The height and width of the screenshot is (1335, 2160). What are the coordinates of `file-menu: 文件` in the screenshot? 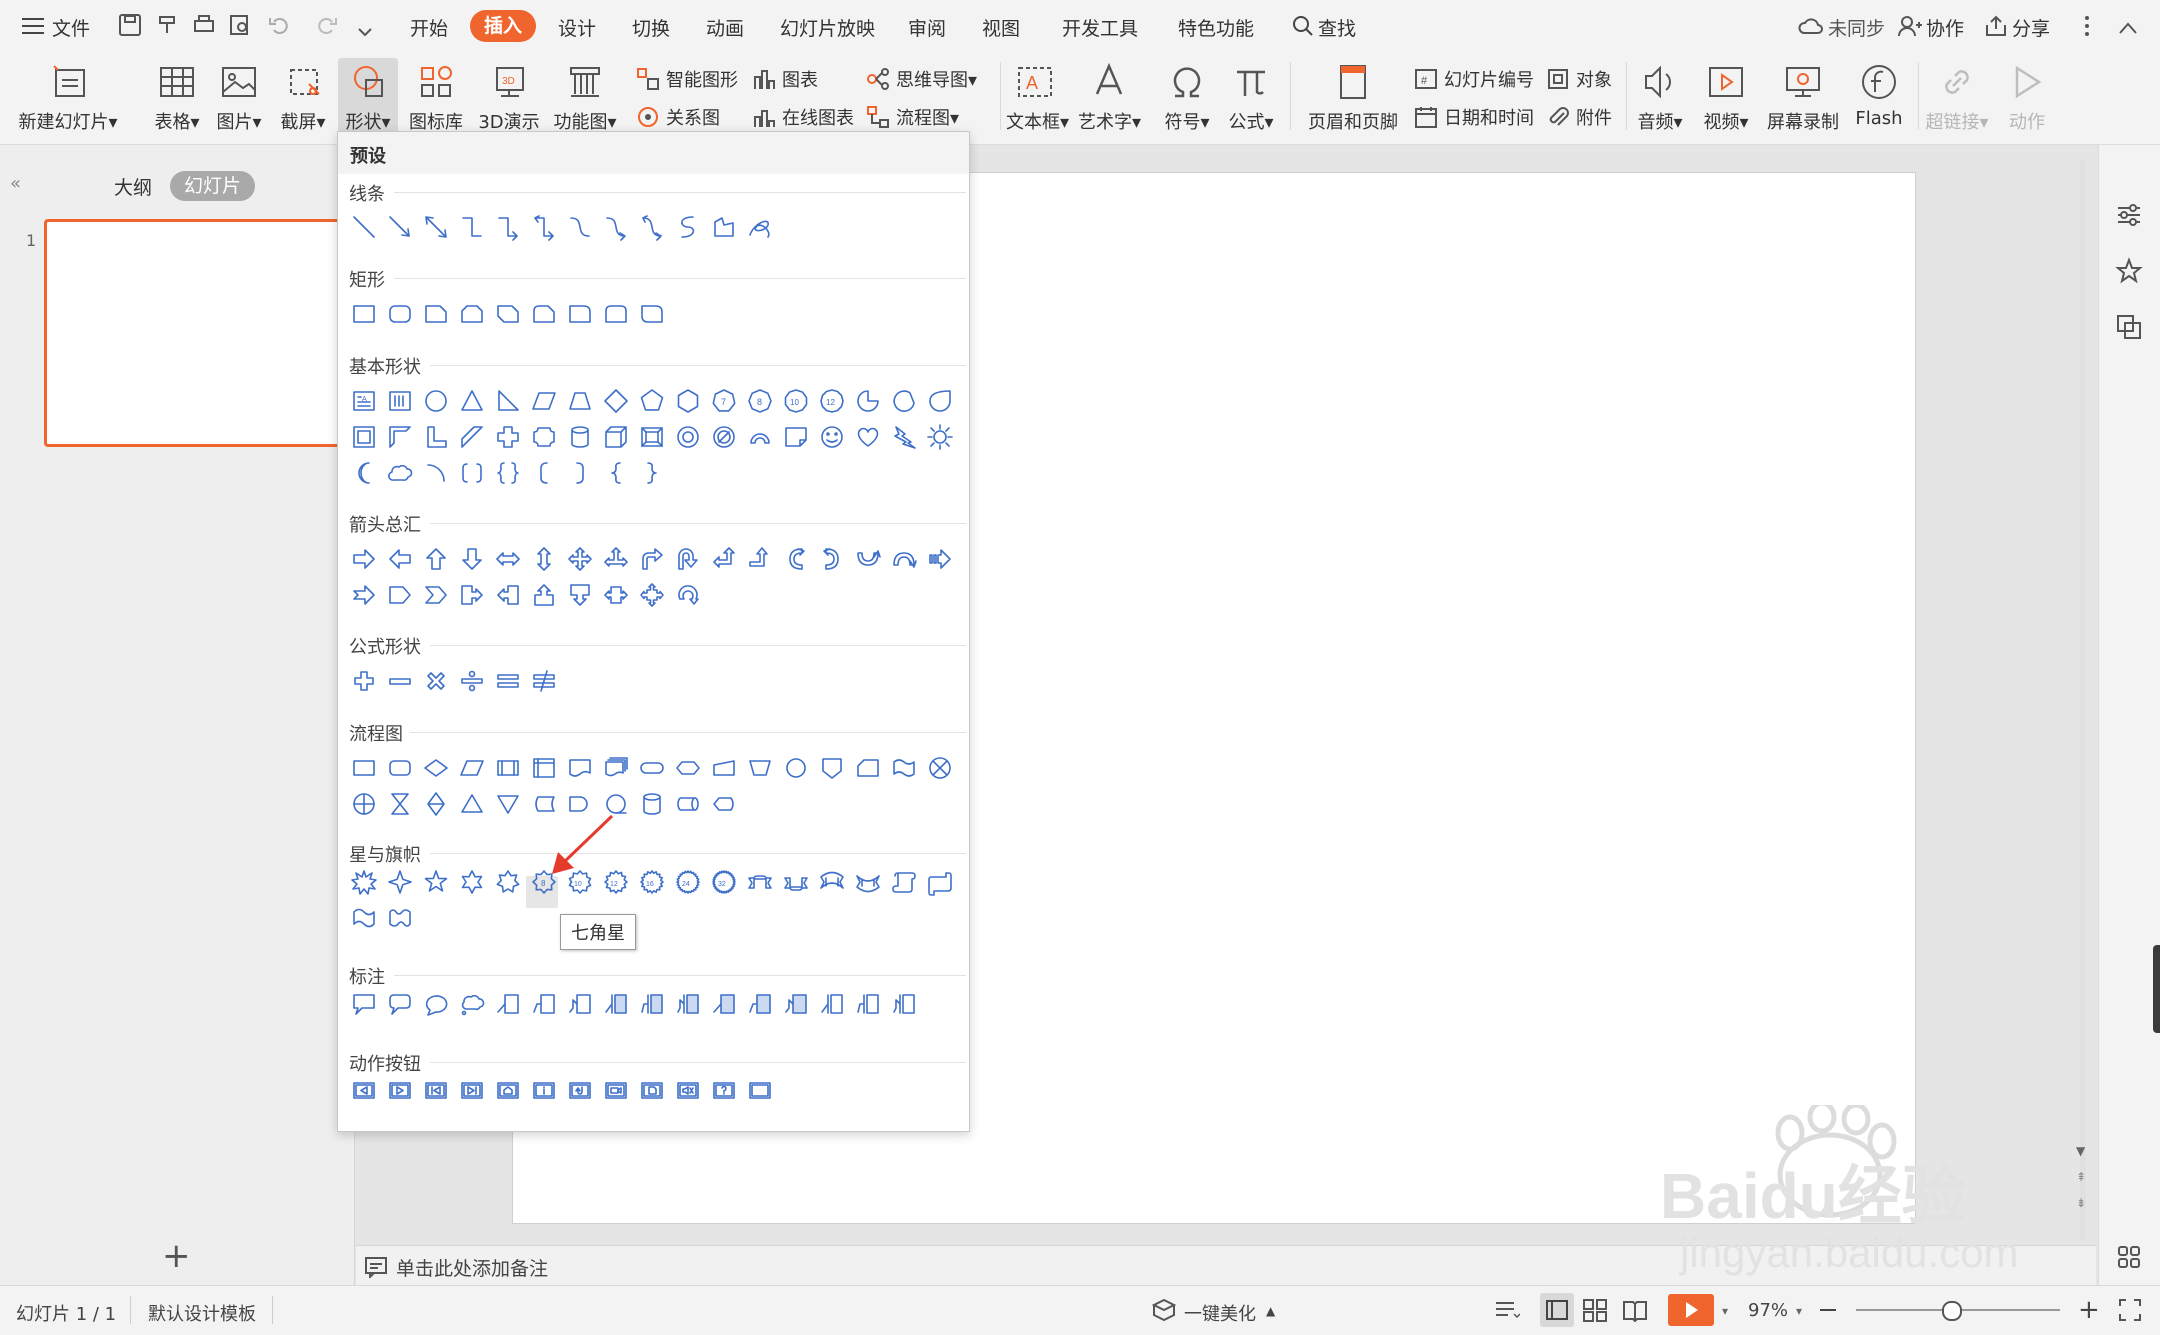 It's located at (71, 27).